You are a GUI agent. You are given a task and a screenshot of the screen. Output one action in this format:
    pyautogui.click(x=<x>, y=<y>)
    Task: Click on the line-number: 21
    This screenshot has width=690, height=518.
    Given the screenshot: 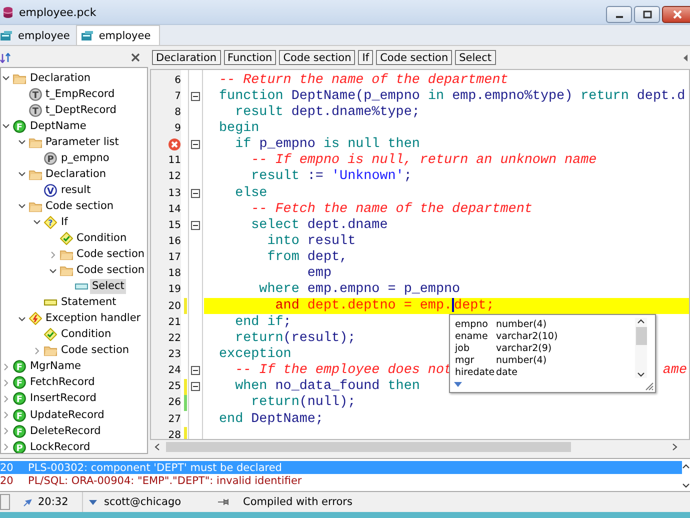 What is the action you would take?
    pyautogui.click(x=174, y=322)
    